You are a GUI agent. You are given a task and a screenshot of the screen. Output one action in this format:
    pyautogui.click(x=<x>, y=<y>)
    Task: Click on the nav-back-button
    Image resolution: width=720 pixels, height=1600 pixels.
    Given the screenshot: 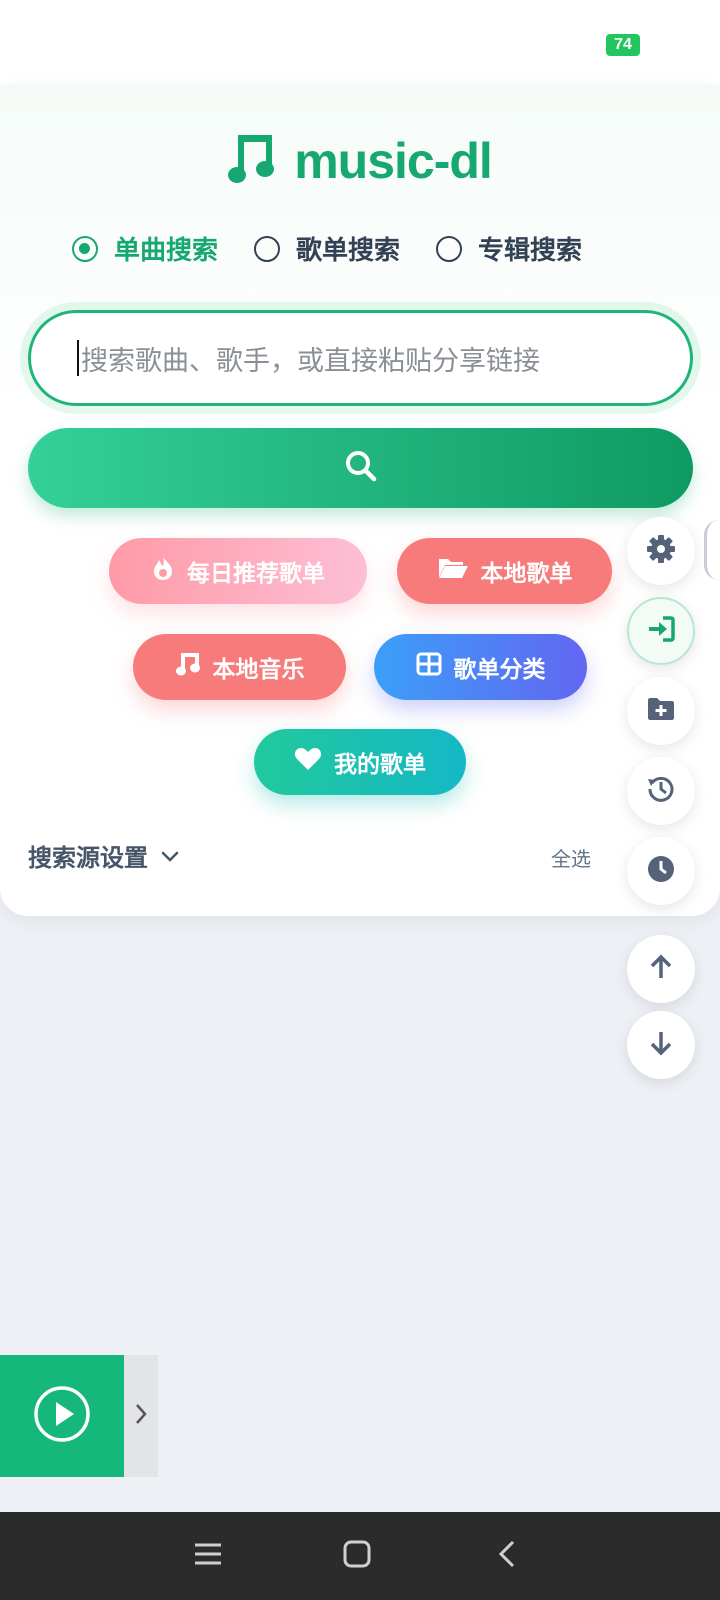 What is the action you would take?
    pyautogui.click(x=507, y=1556)
    